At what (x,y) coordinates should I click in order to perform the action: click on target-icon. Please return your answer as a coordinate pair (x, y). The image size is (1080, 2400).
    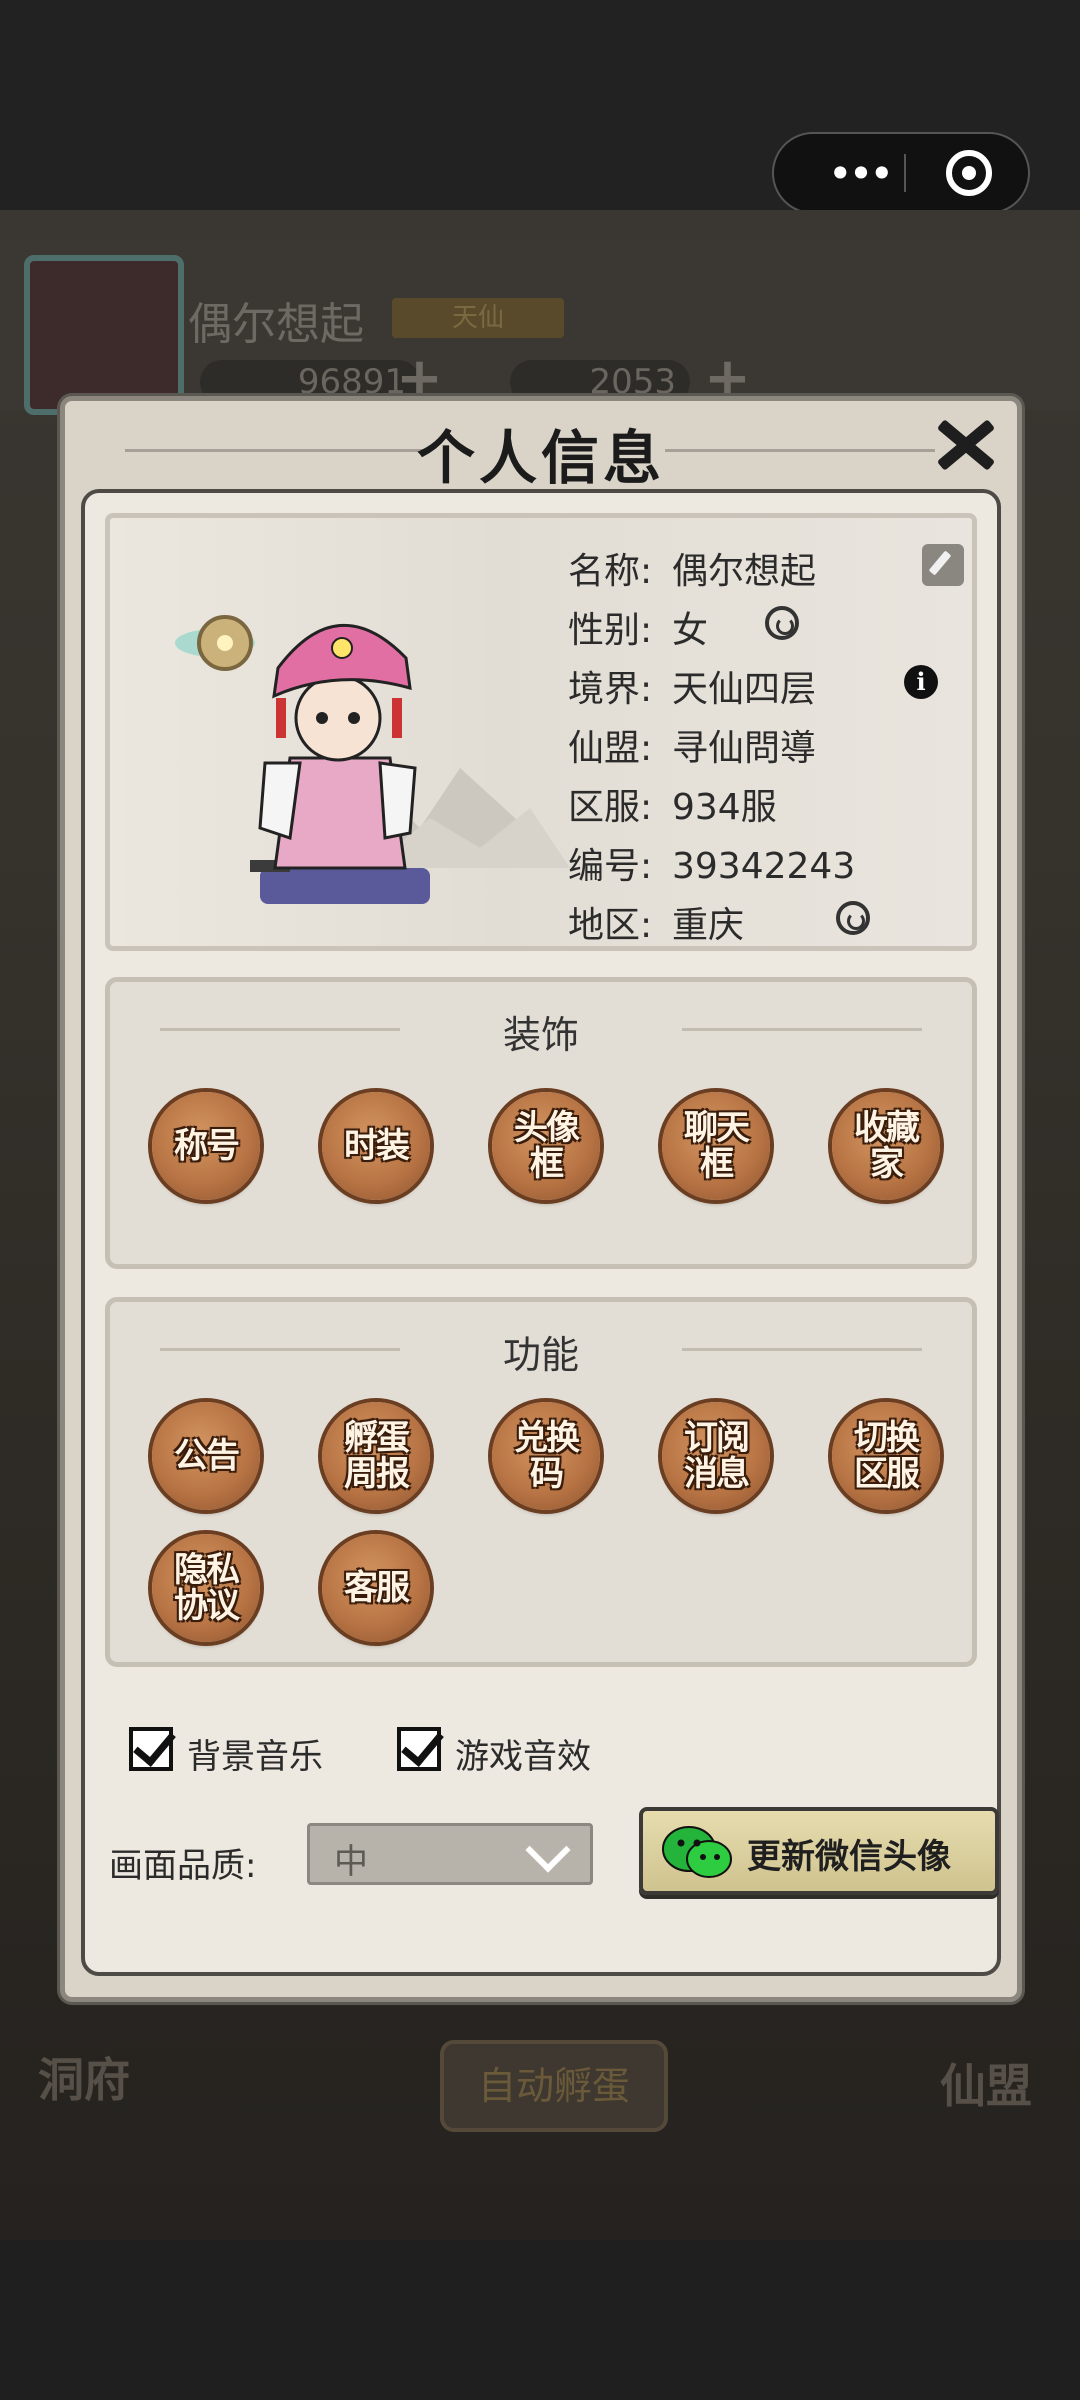
    Looking at the image, I should click on (969, 173).